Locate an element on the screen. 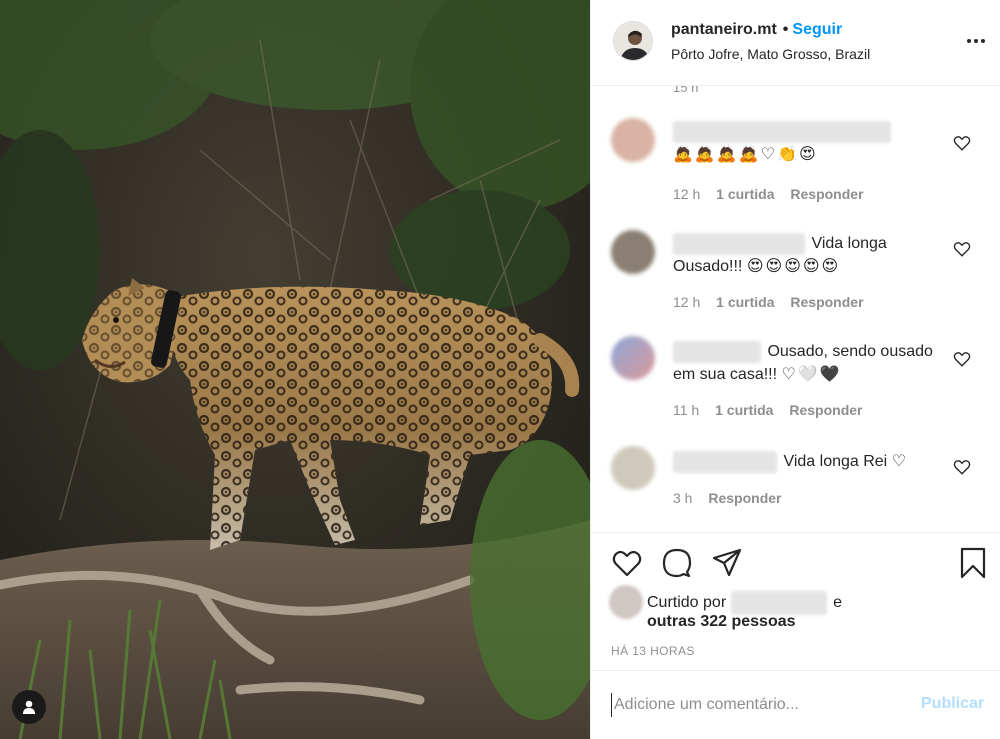 This screenshot has width=1000, height=739. post-timestamp: HÁ 13 HORAS is located at coordinates (653, 651).